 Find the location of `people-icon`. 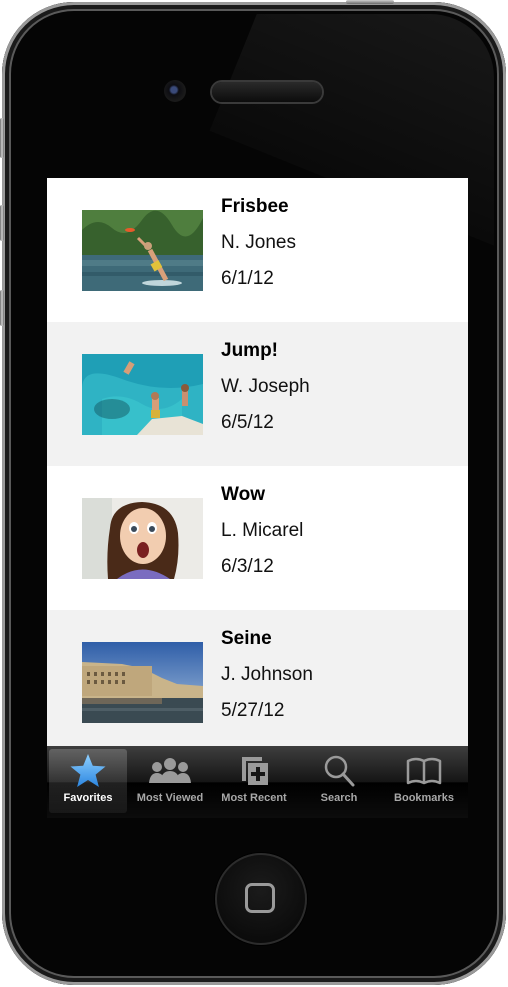

people-icon is located at coordinates (170, 770).